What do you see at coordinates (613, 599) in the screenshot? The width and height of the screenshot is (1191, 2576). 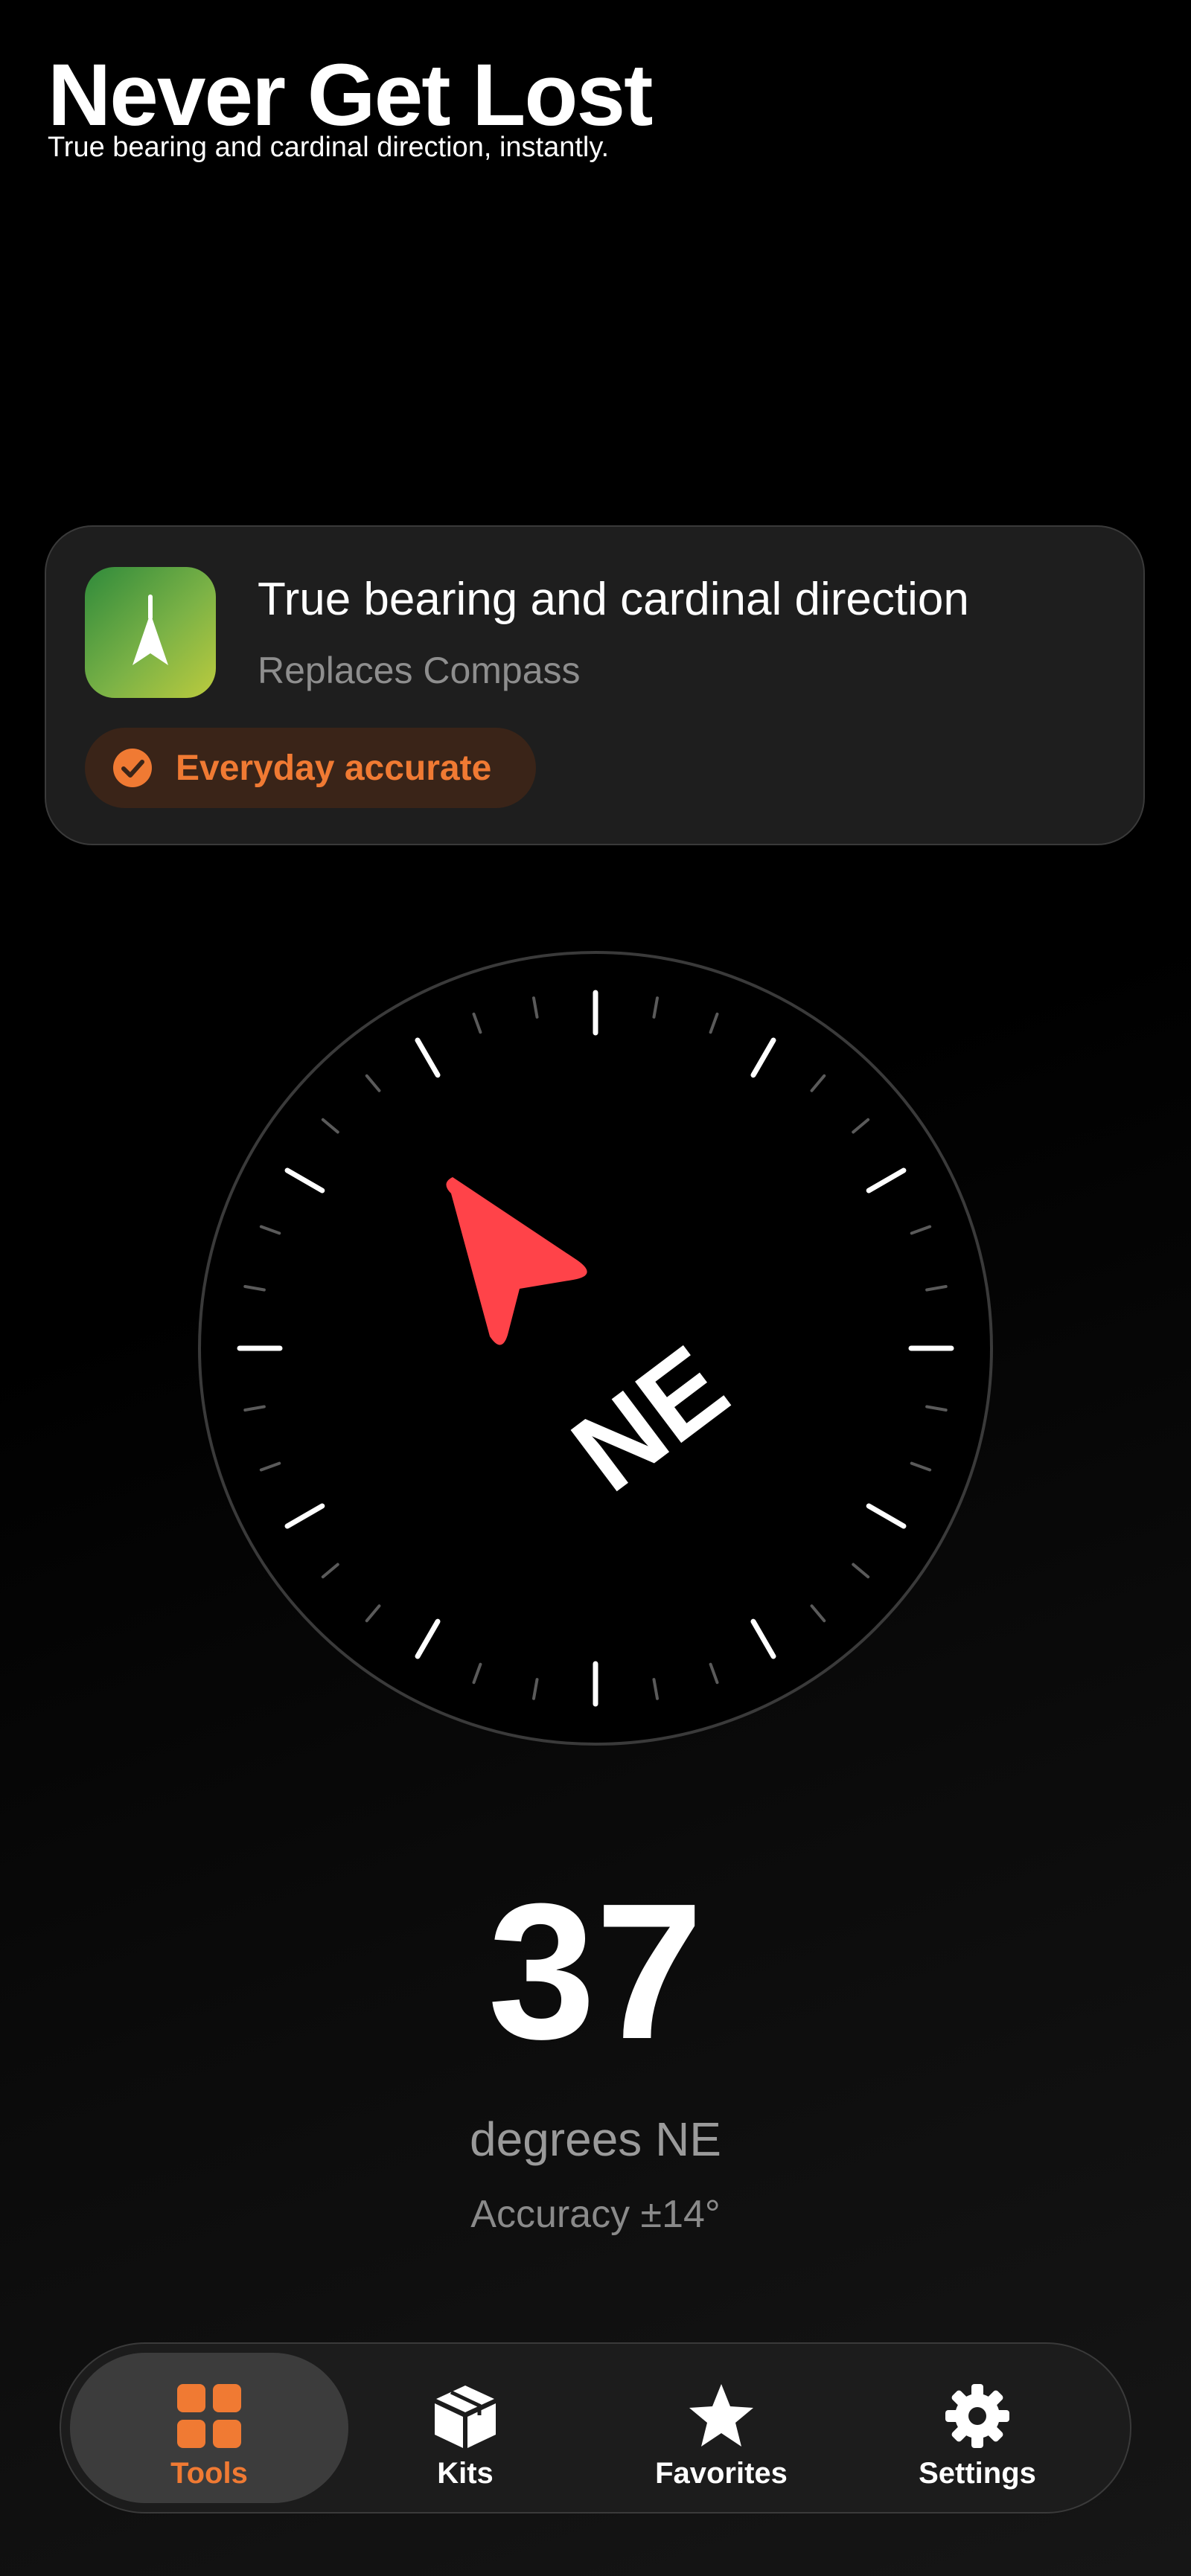 I see `card-title: True bearing and cardinal direction` at bounding box center [613, 599].